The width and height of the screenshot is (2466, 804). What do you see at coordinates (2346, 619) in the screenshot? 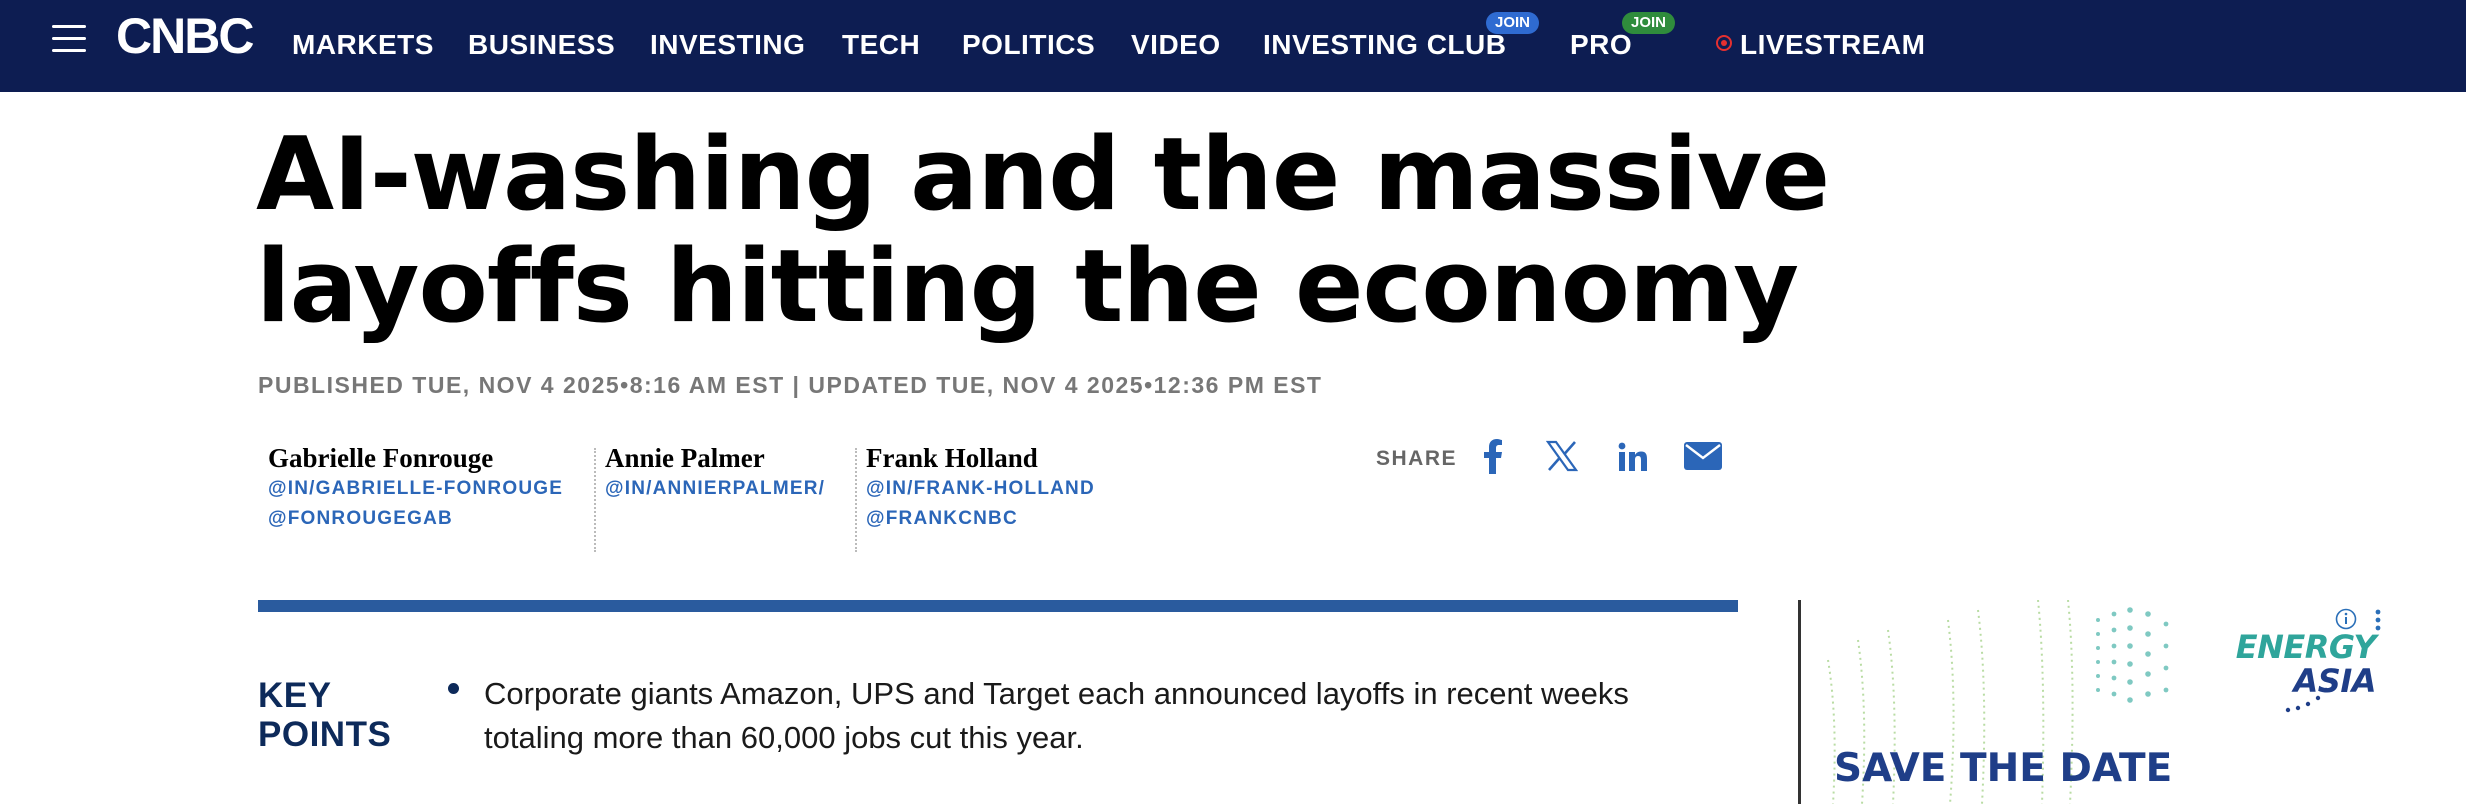
I see `info-icon` at bounding box center [2346, 619].